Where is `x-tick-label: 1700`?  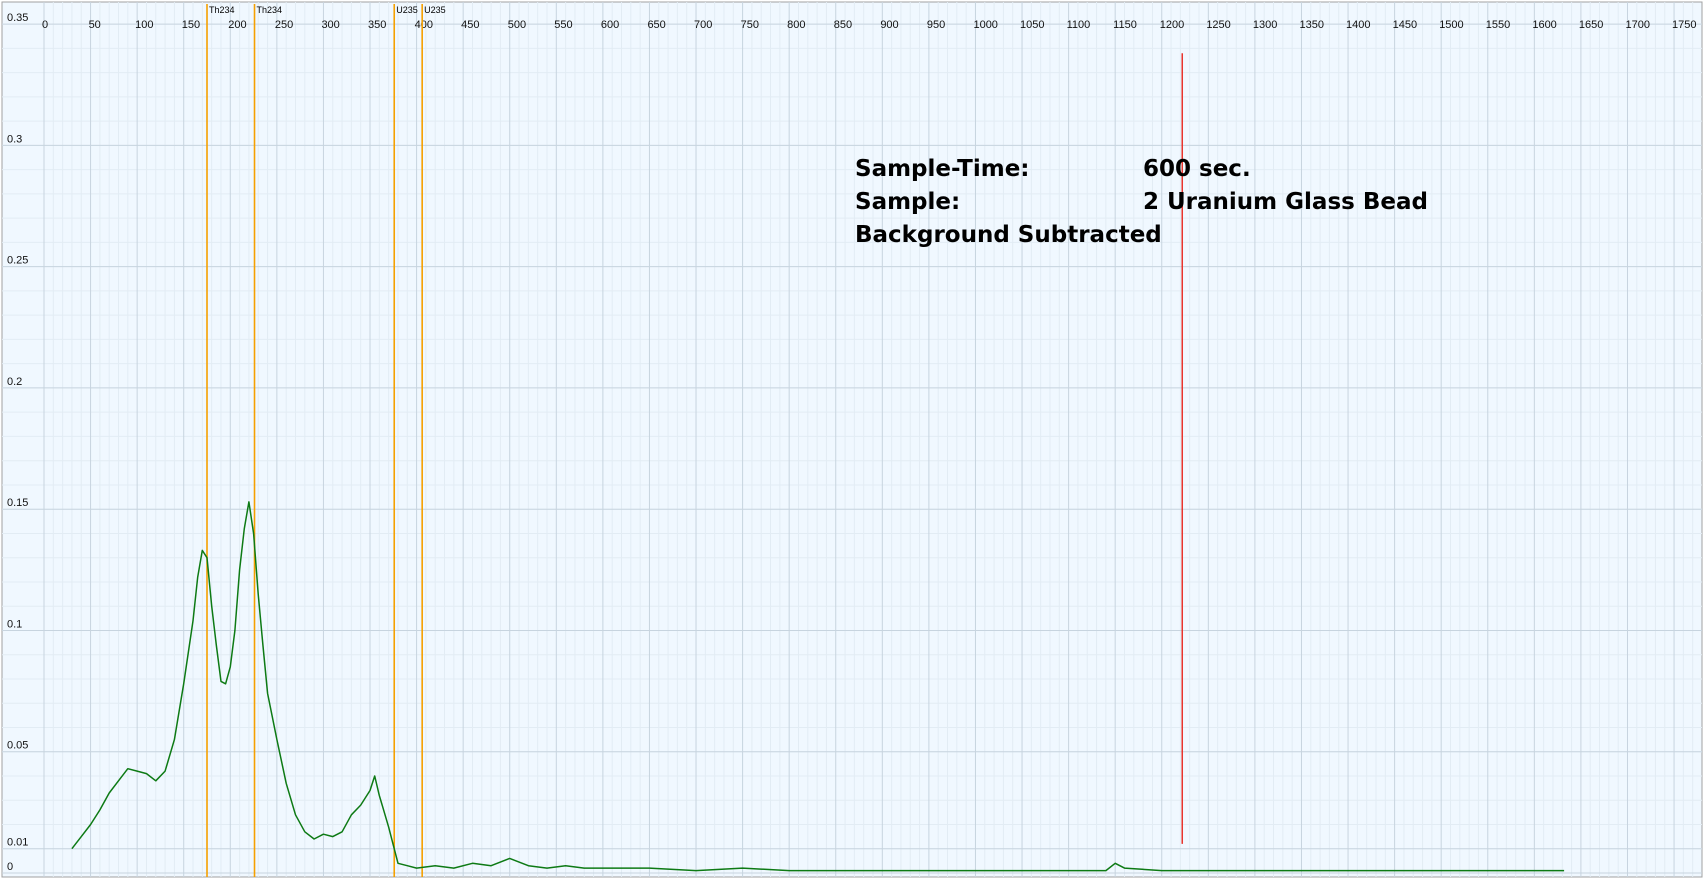 x-tick-label: 1700 is located at coordinates (1637, 25).